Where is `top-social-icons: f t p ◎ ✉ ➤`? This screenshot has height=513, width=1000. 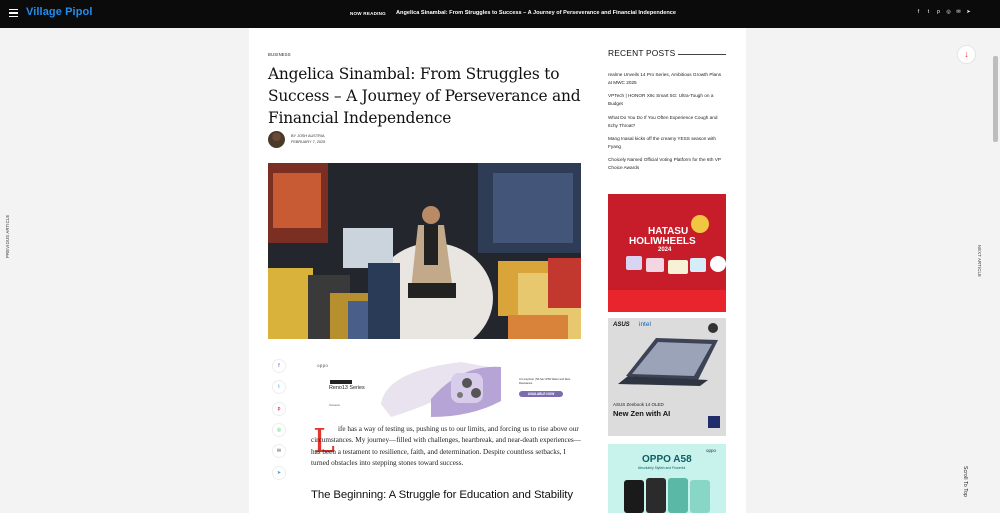
top-social-icons: f t p ◎ ✉ ➤ is located at coordinates (943, 12).